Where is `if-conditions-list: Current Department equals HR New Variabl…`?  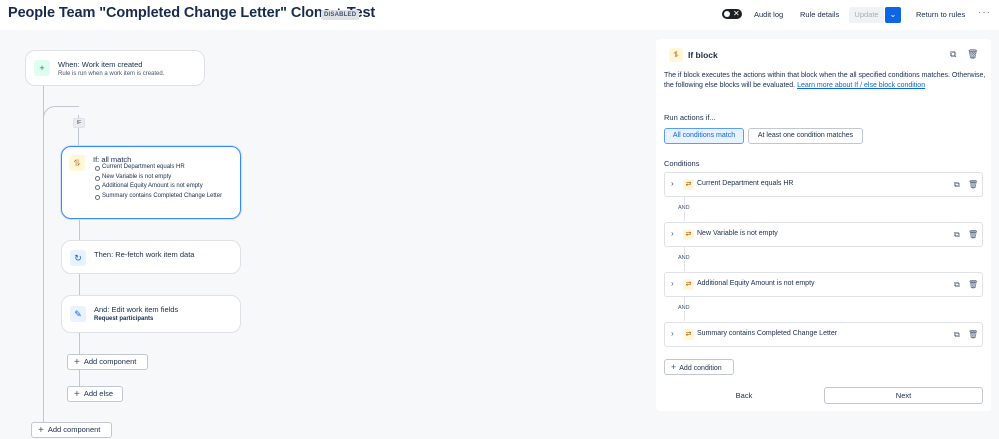 if-conditions-list: Current Department equals HR New Variabl… is located at coordinates (163, 183).